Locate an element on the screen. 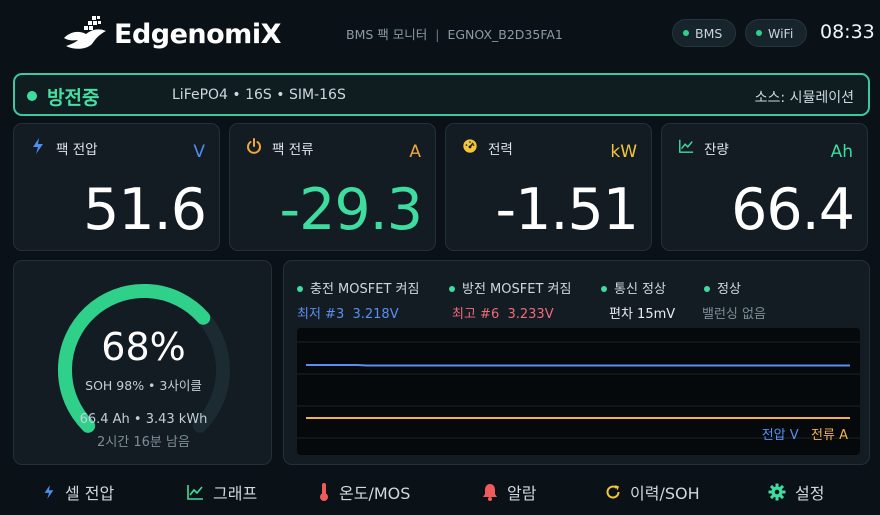  gear-icon is located at coordinates (777, 492).